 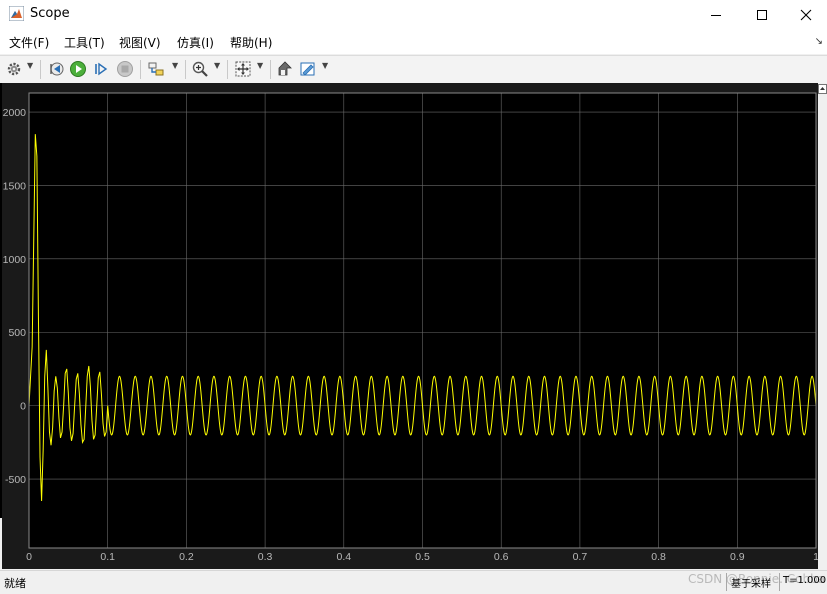 What do you see at coordinates (413, 42) in the screenshot?
I see `menu-bar: 文件(F) 工具(T) 视图(V) 仿真(I) 帮助(H) ↘` at bounding box center [413, 42].